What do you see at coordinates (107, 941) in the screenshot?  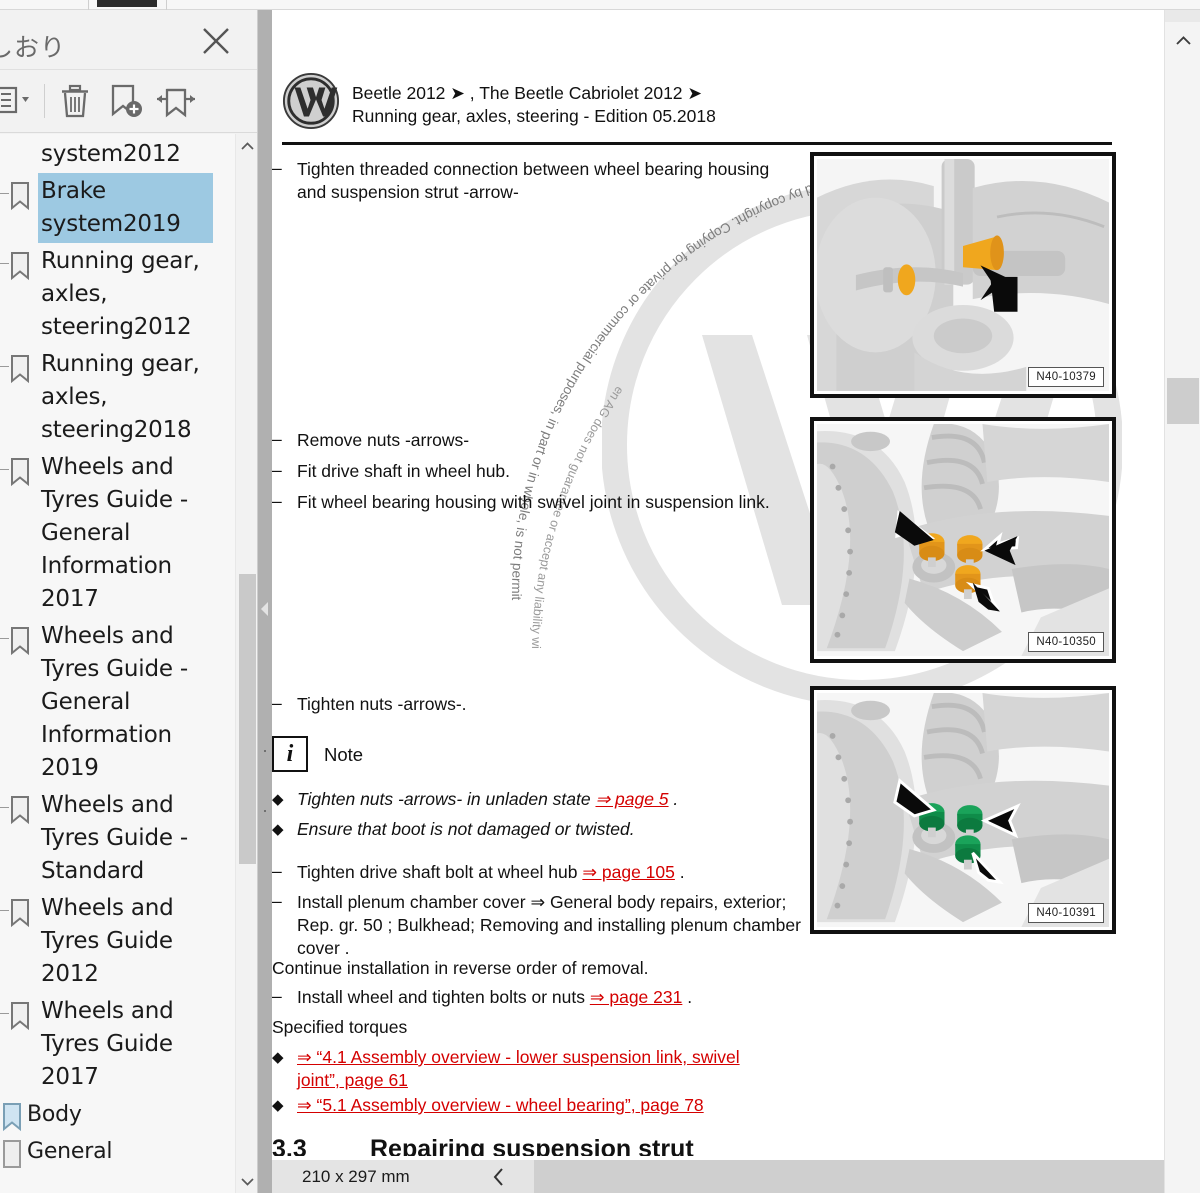 I see `bookmark-item-label: Wheels and Tyres Guide 2012` at bounding box center [107, 941].